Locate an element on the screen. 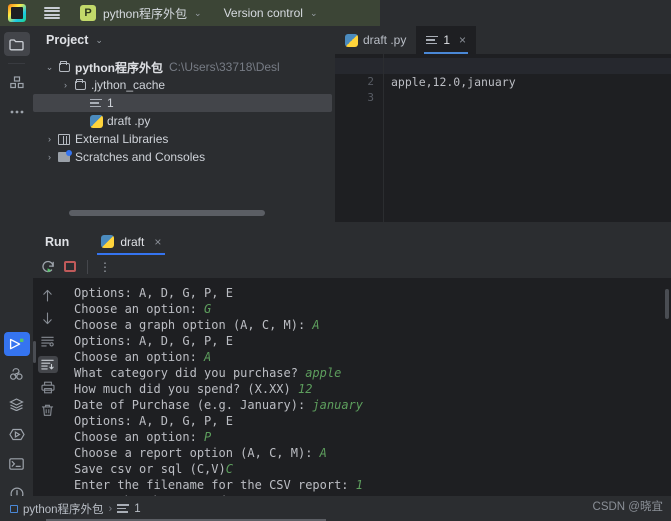 The image size is (671, 521). breadcrumb-file: 1 is located at coordinates (137, 509).